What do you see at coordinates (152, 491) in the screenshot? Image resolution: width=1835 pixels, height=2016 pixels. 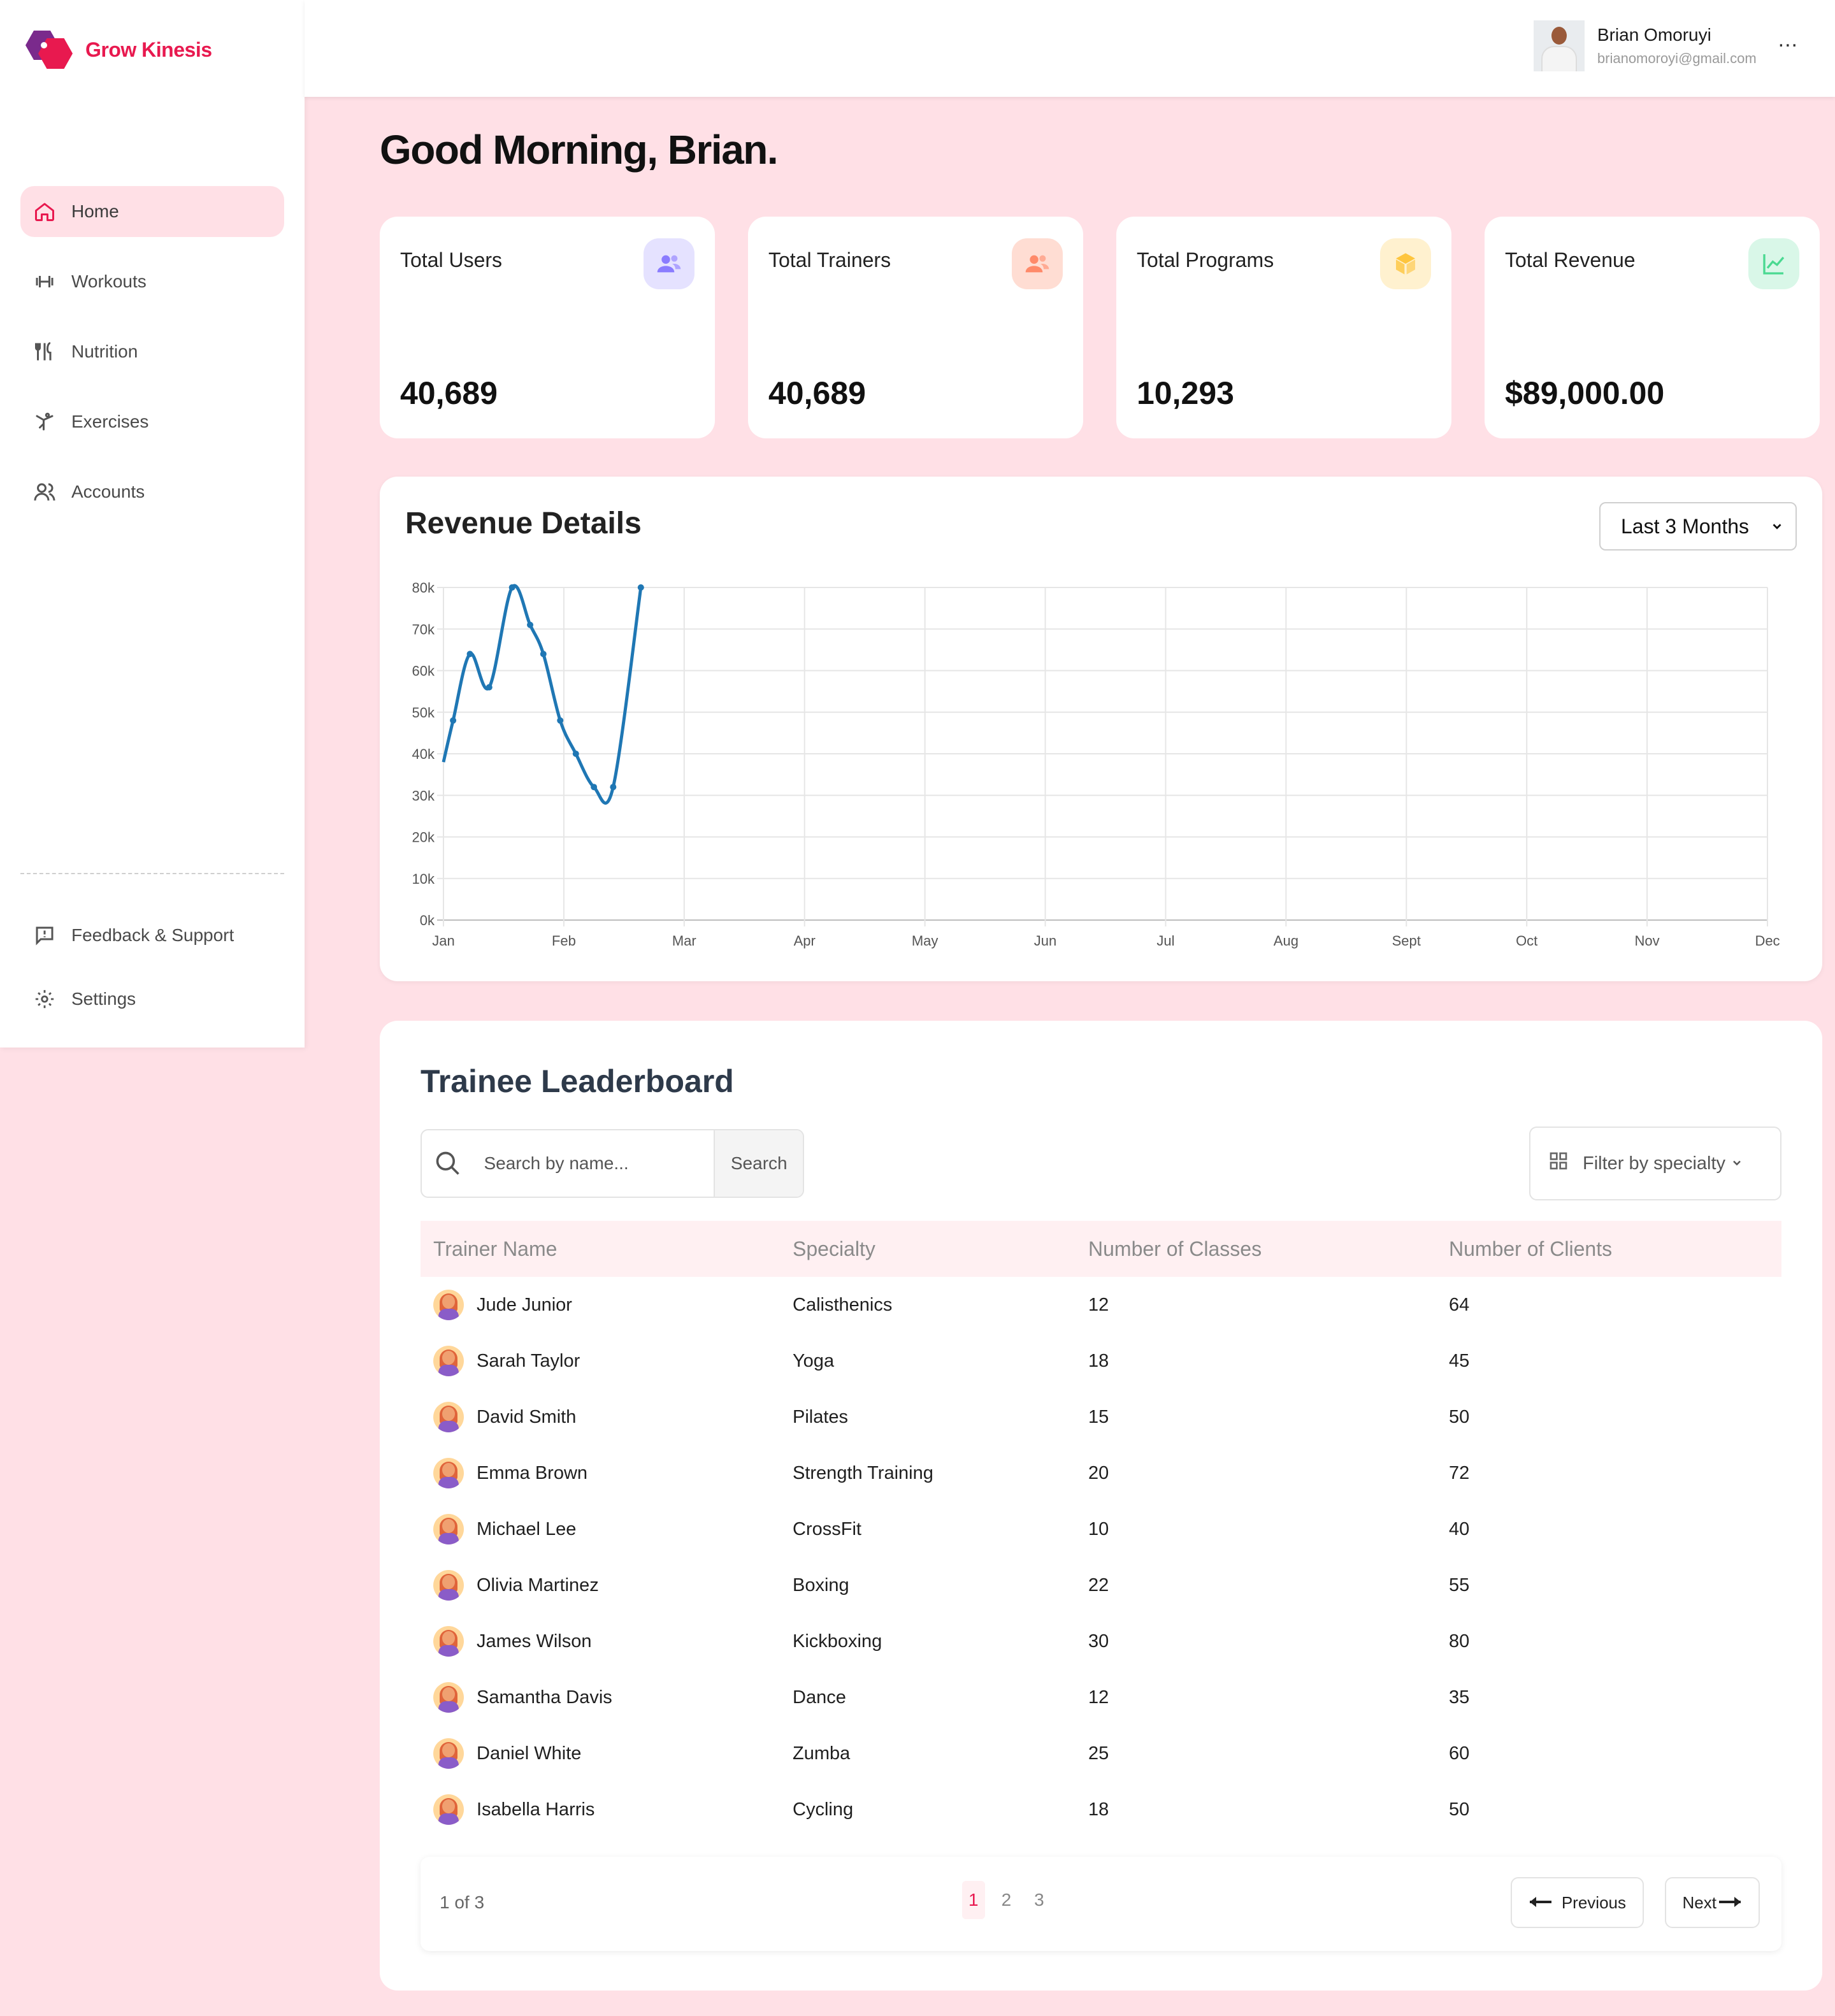 I see `nav-item-accounts: Accounts` at bounding box center [152, 491].